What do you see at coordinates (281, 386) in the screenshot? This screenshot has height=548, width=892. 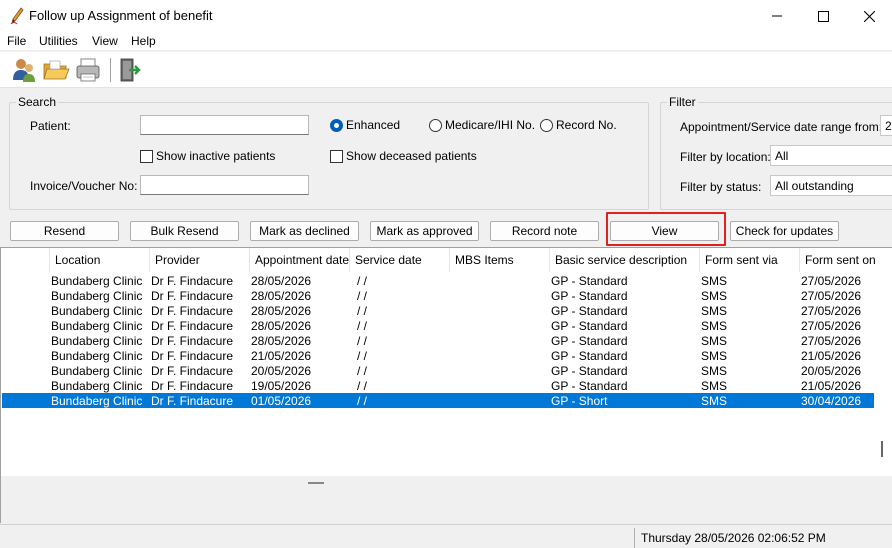 I see `cell-appointment-date: 19/05/2026` at bounding box center [281, 386].